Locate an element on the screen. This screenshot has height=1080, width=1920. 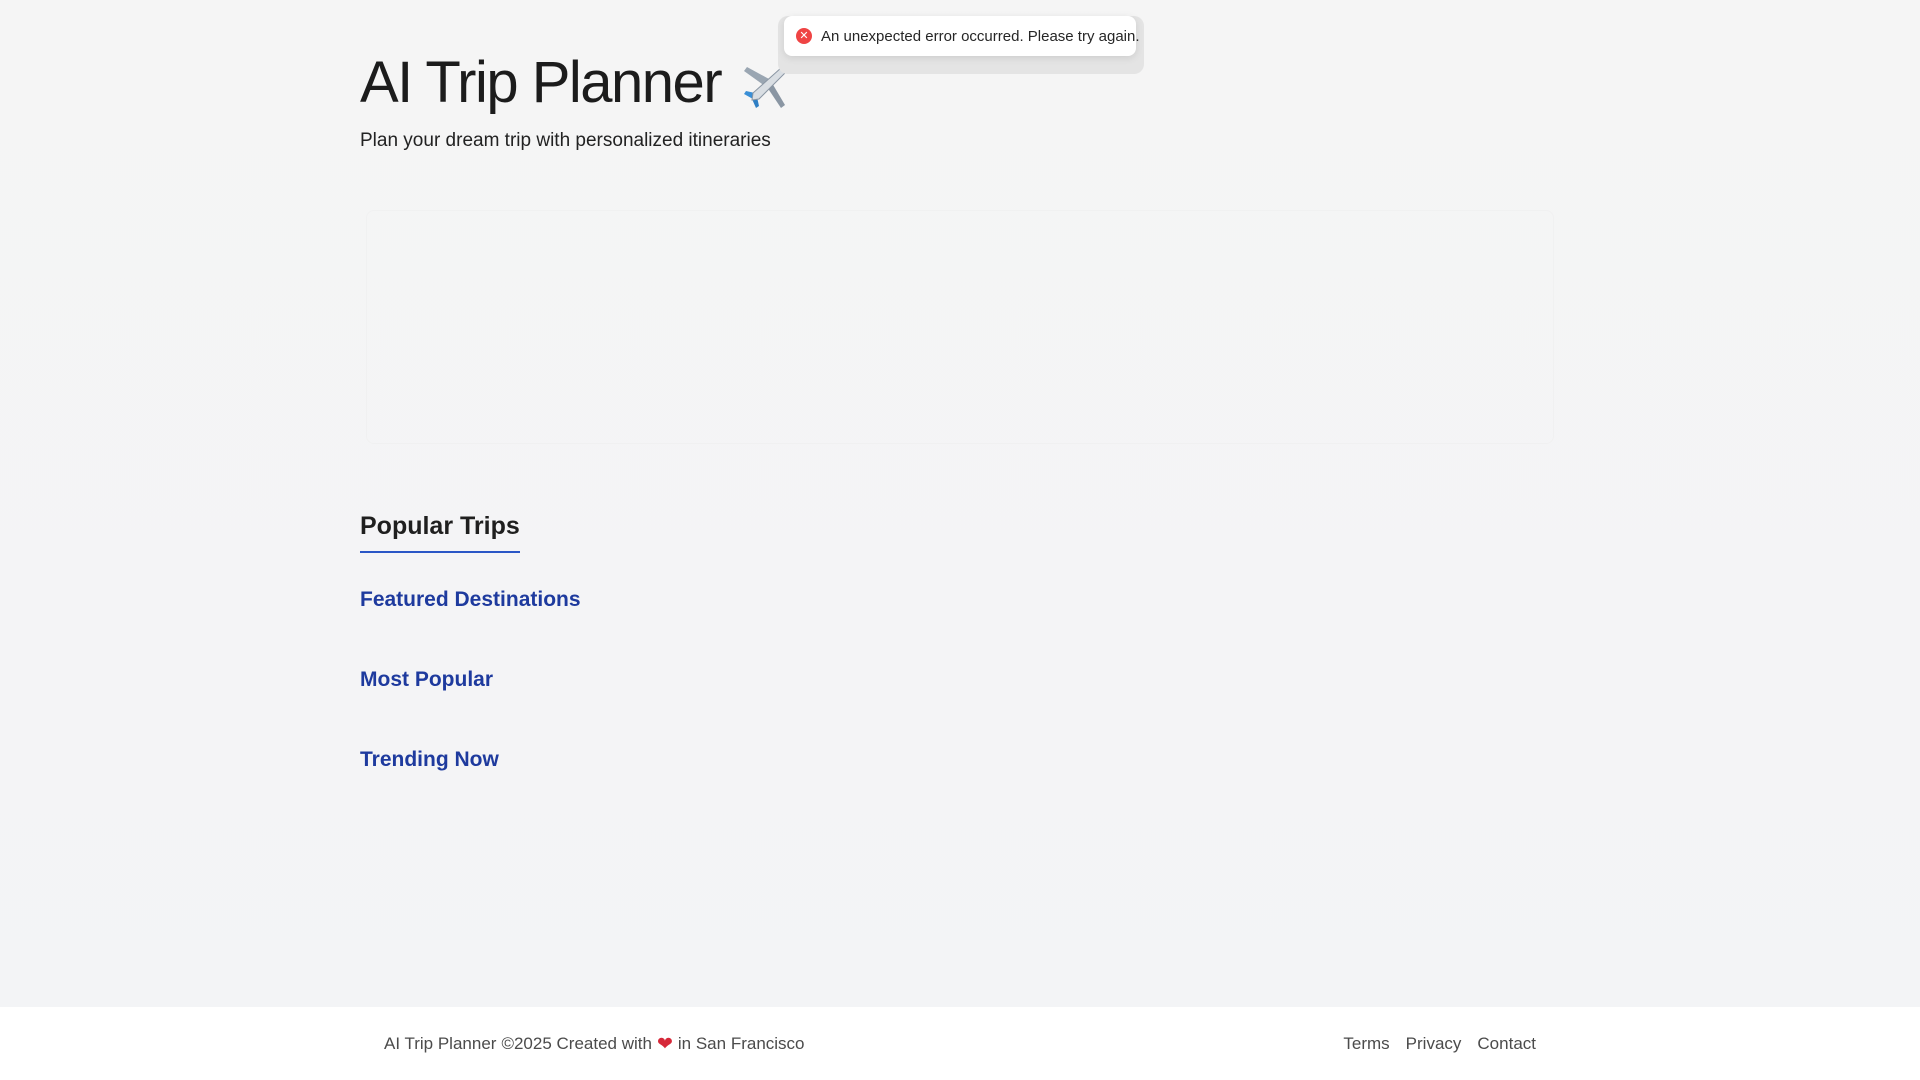
footer-location: in San Francisco is located at coordinates (741, 1043).